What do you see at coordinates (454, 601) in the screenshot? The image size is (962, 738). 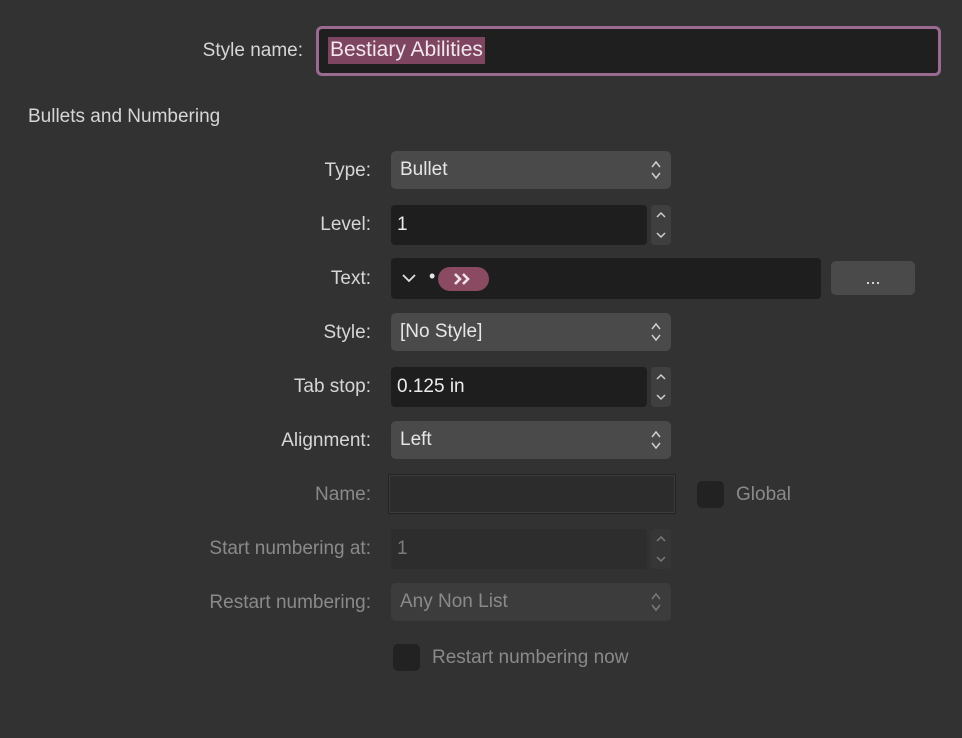 I see `restart-numbering-value: Any Non List` at bounding box center [454, 601].